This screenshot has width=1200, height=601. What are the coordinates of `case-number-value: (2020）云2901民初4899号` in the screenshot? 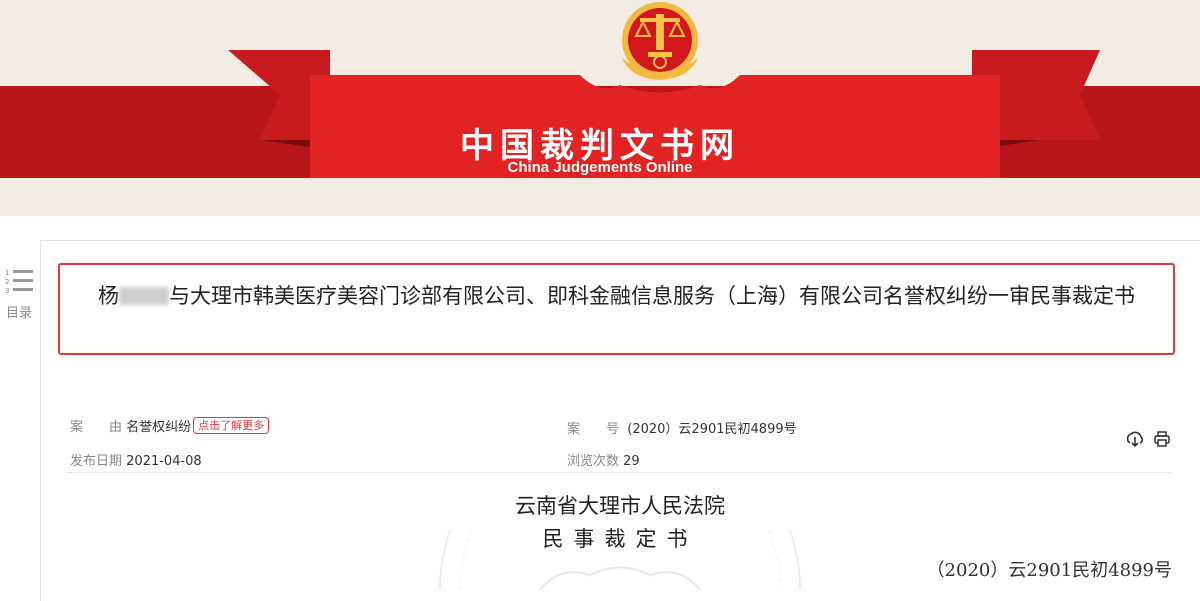 It's located at (712, 429).